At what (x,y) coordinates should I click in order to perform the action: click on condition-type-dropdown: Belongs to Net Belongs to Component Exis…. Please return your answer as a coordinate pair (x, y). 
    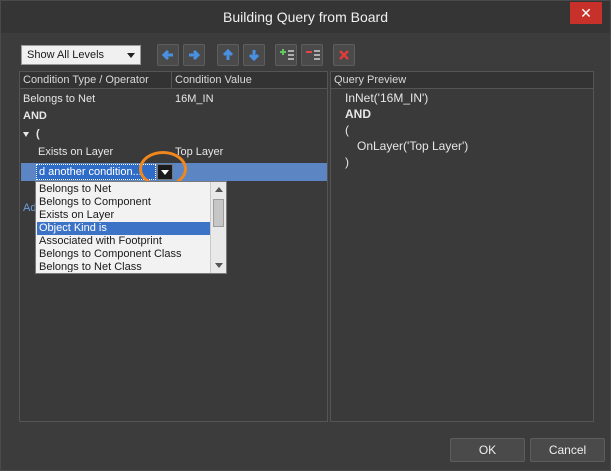
    Looking at the image, I should click on (131, 227).